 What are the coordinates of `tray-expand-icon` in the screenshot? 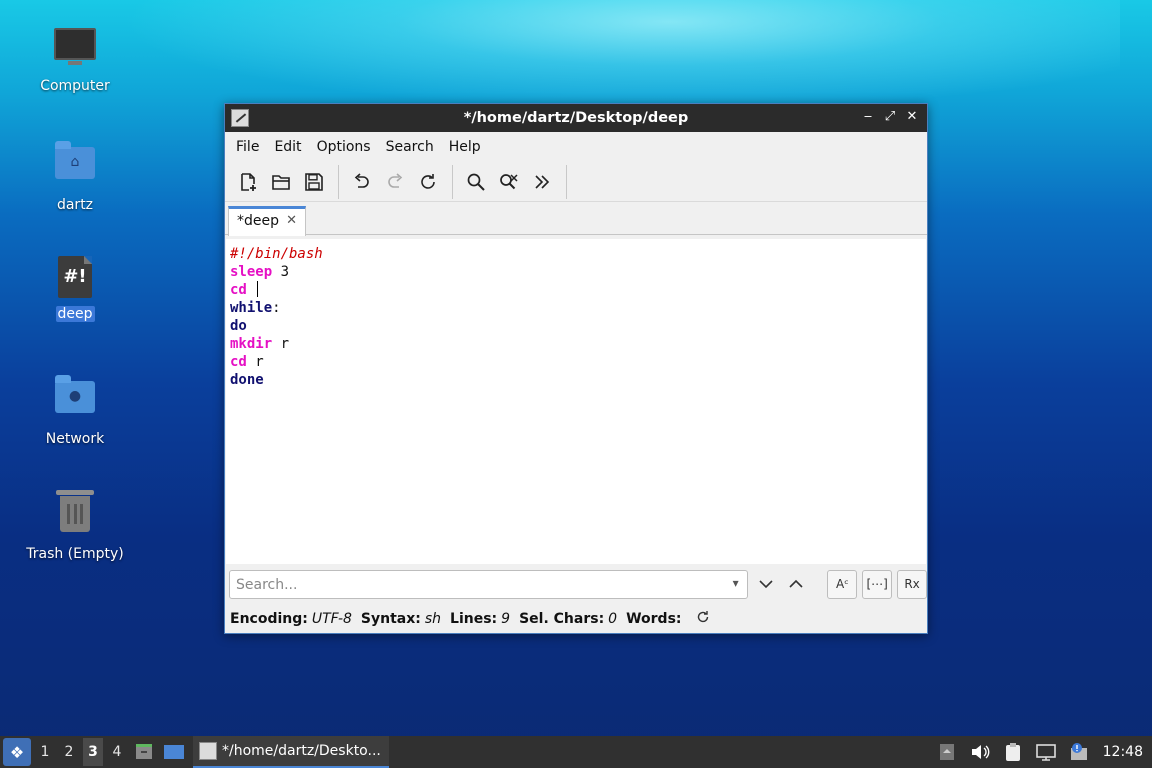 It's located at (946, 752).